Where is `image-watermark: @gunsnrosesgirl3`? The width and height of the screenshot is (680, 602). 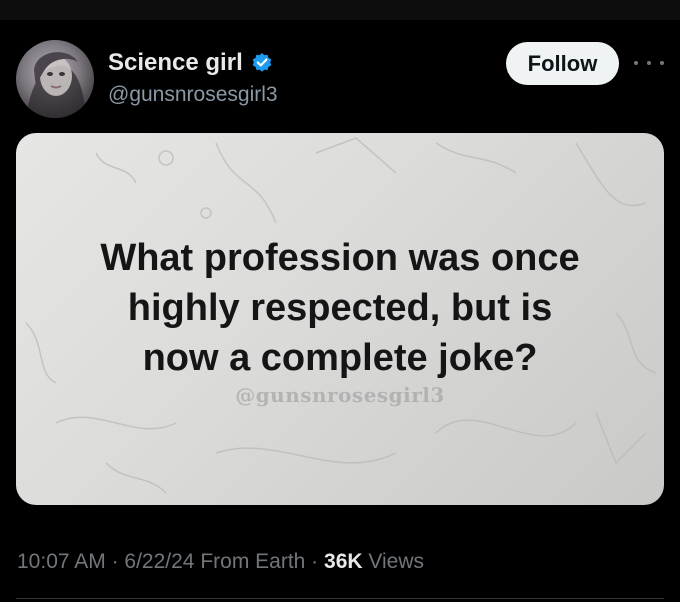 image-watermark: @gunsnrosesgirl3 is located at coordinates (340, 395).